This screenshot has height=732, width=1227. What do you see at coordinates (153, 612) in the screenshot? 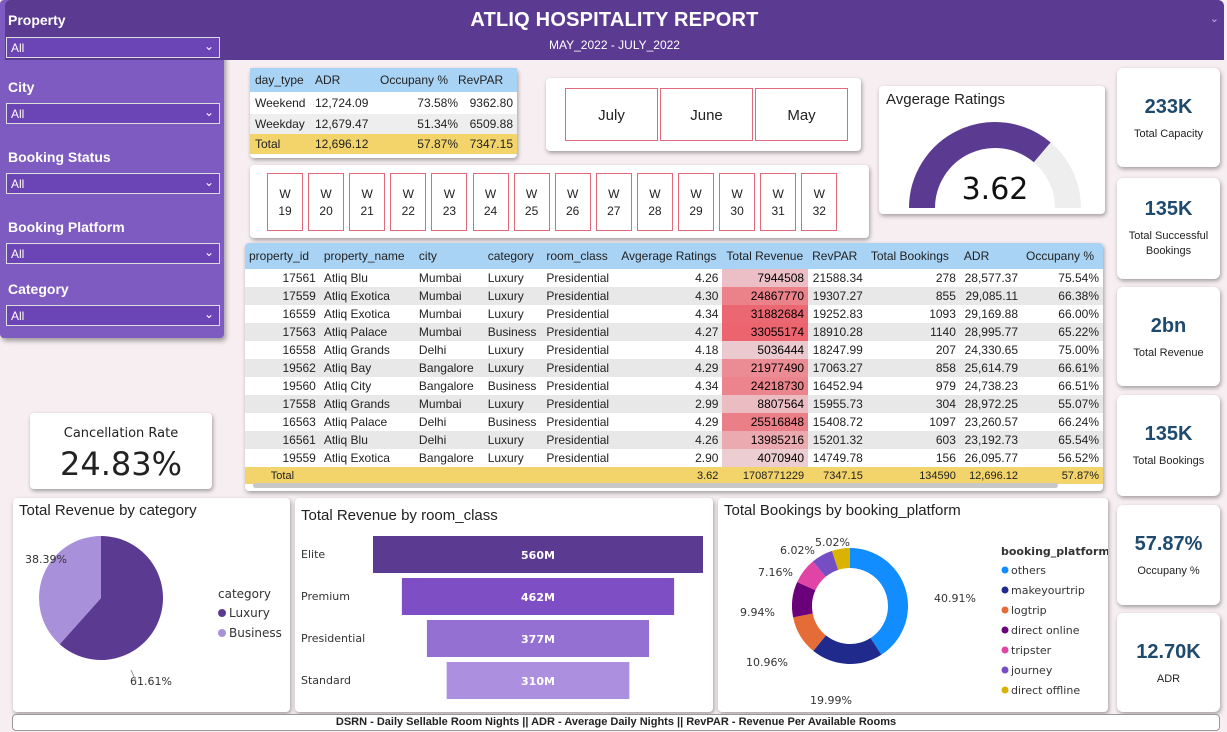
I see `pie-chart-svg: 61.61% 38.39% category Luxury Business` at bounding box center [153, 612].